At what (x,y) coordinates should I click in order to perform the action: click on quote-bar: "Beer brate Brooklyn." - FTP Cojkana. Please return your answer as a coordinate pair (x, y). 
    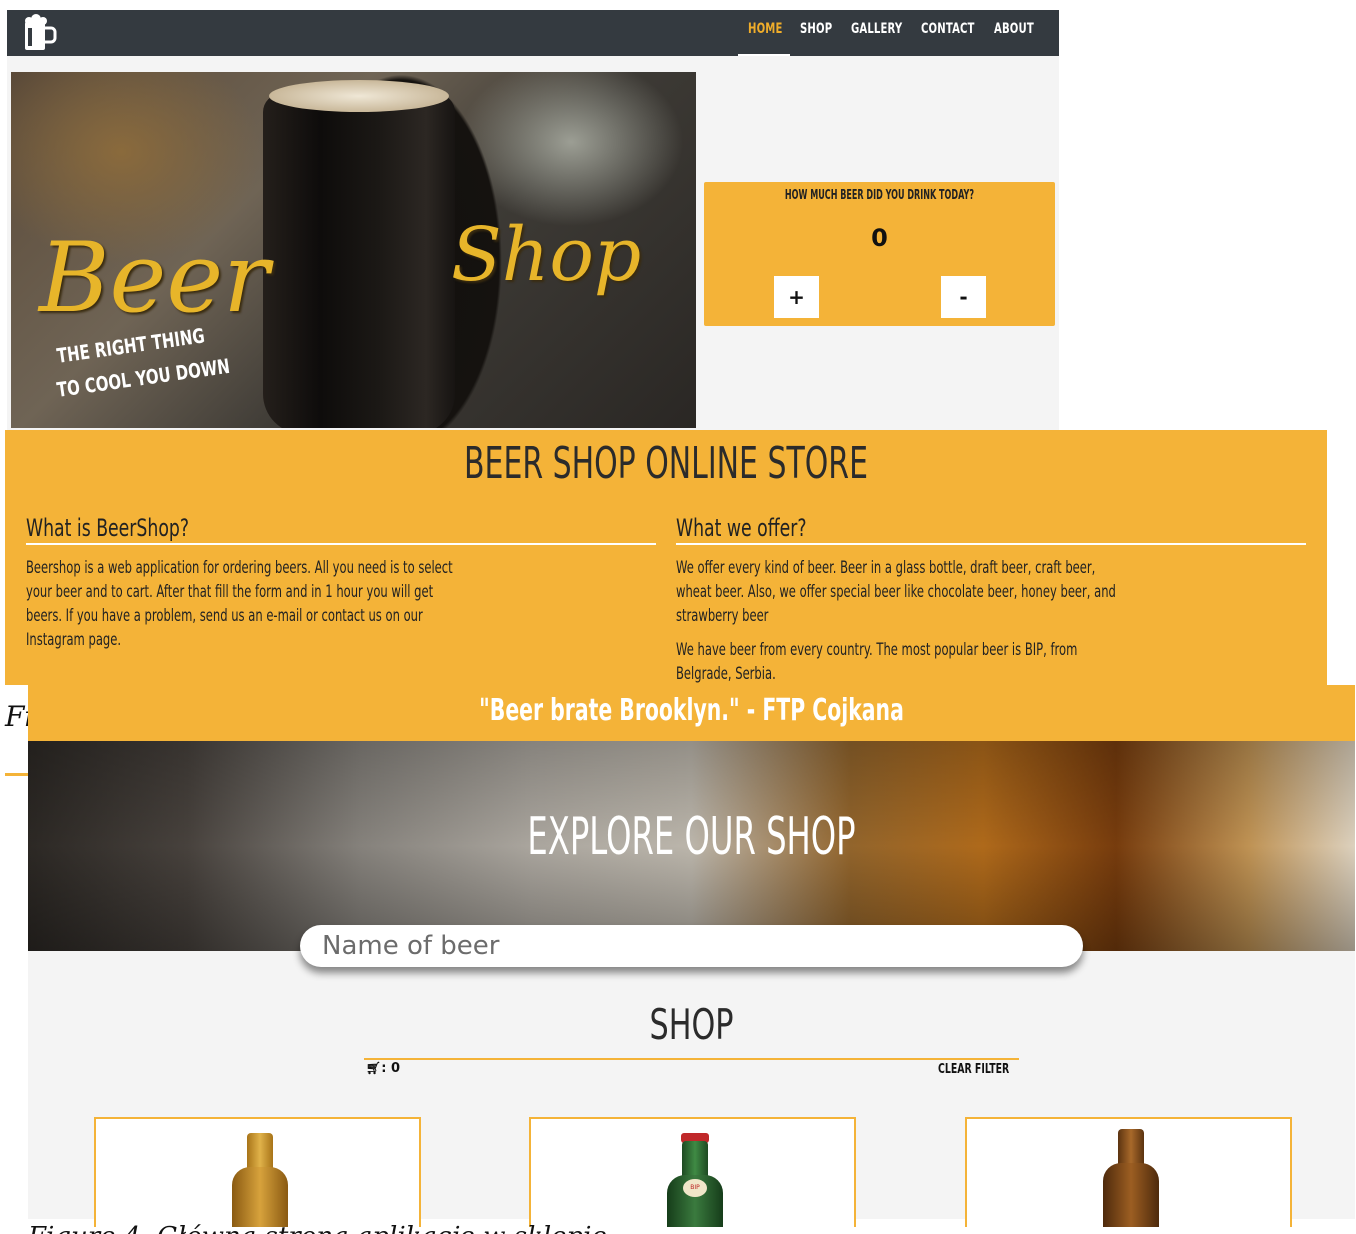
    Looking at the image, I should click on (691, 713).